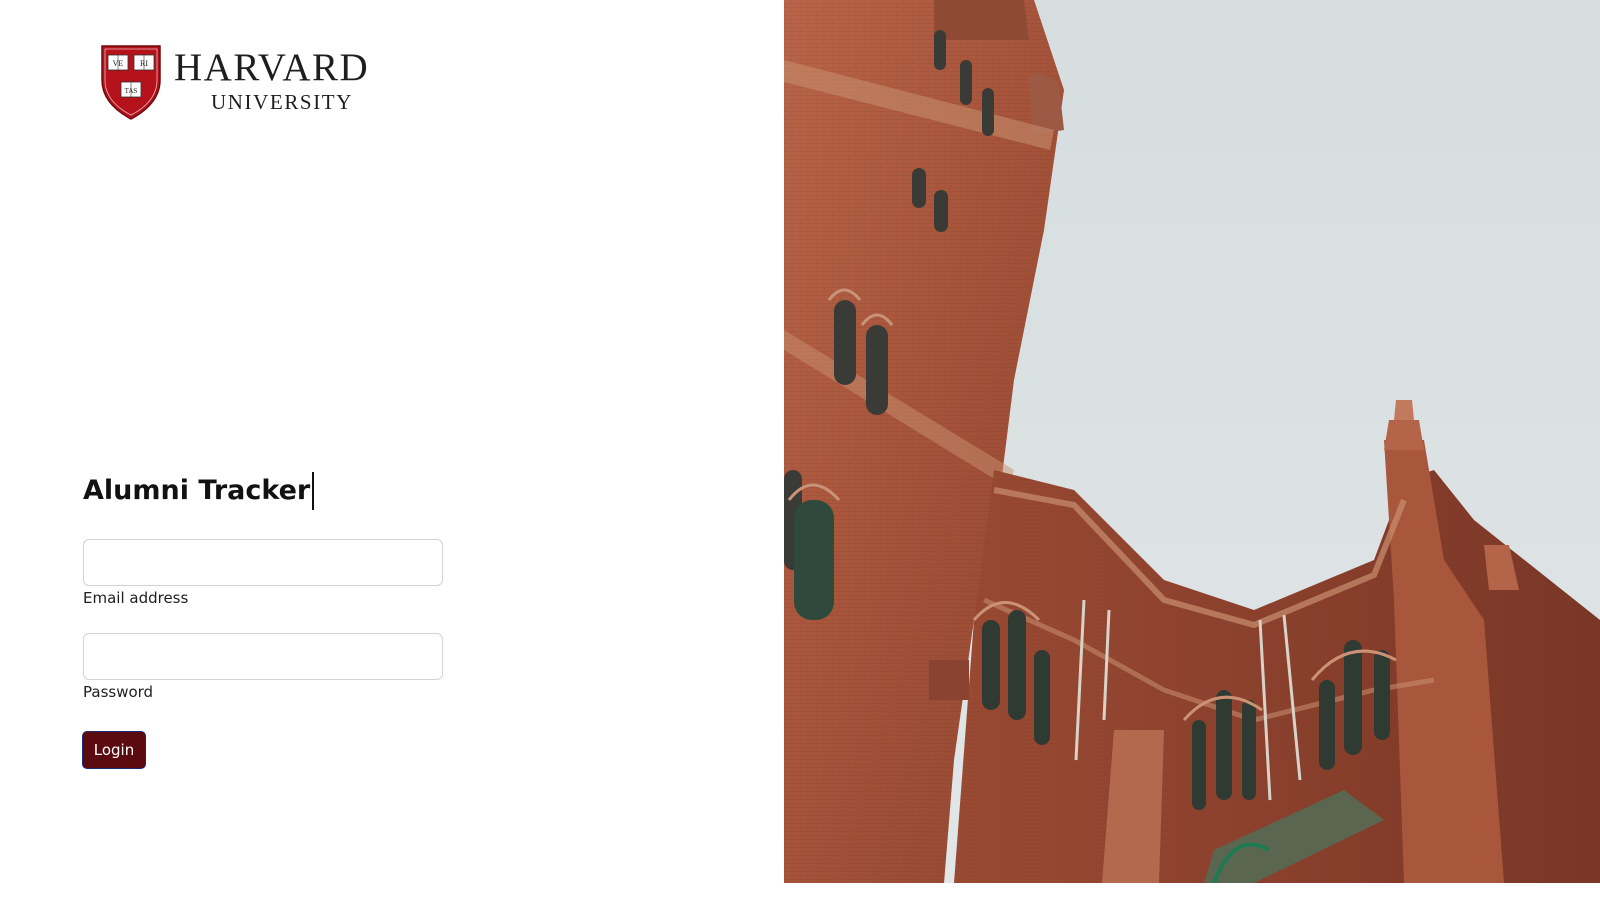  I want to click on email-field, so click(263, 562).